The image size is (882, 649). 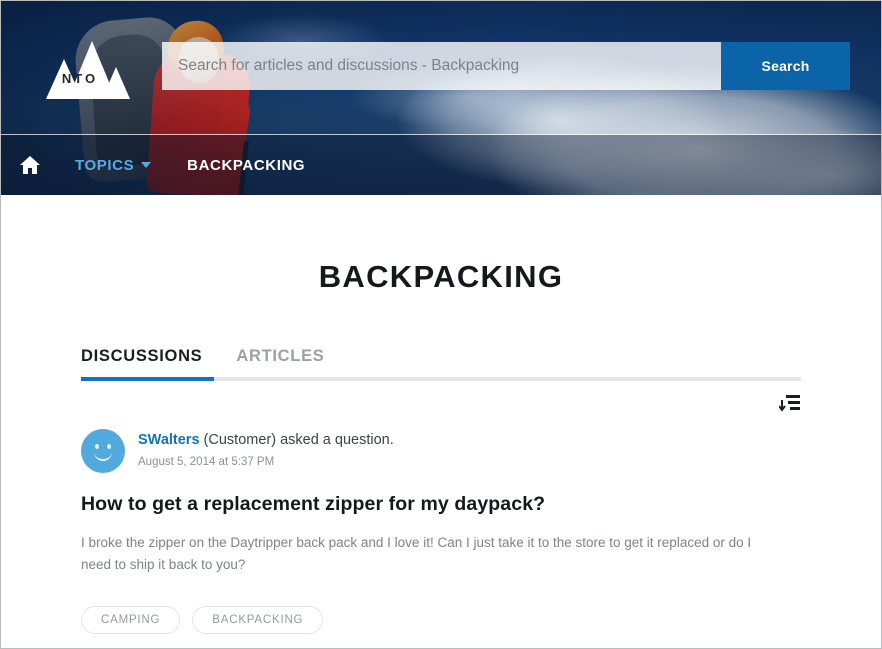 I want to click on nav-home-button, so click(x=30, y=165).